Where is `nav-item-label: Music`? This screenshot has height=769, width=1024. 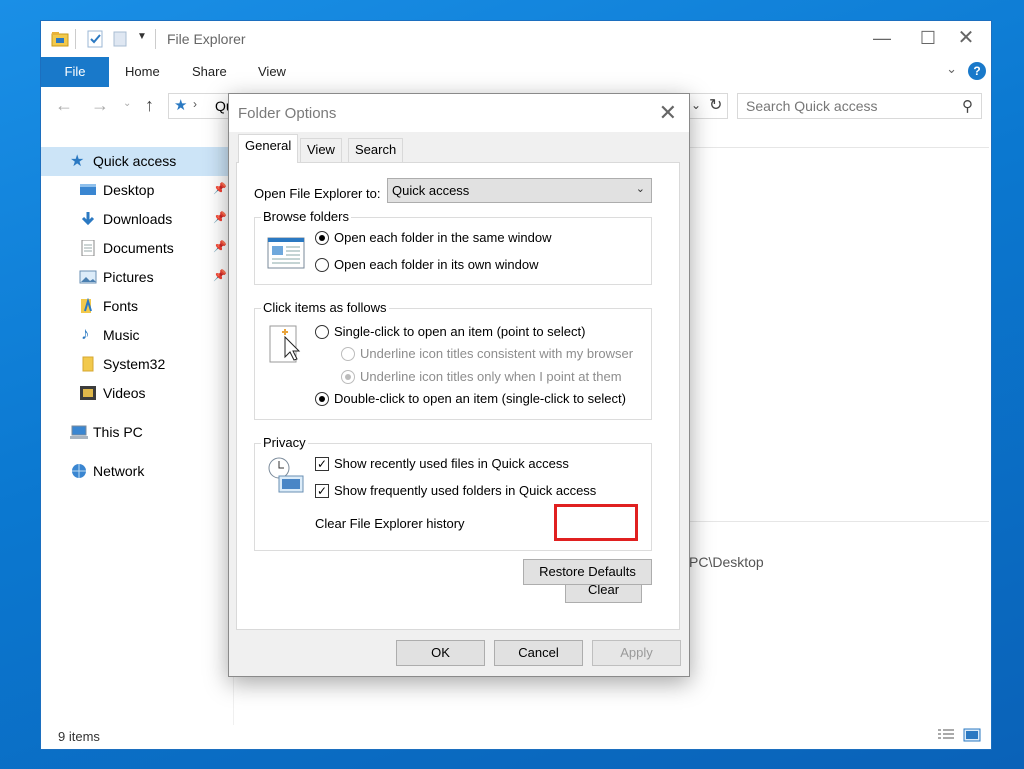
nav-item-label: Music is located at coordinates (121, 335).